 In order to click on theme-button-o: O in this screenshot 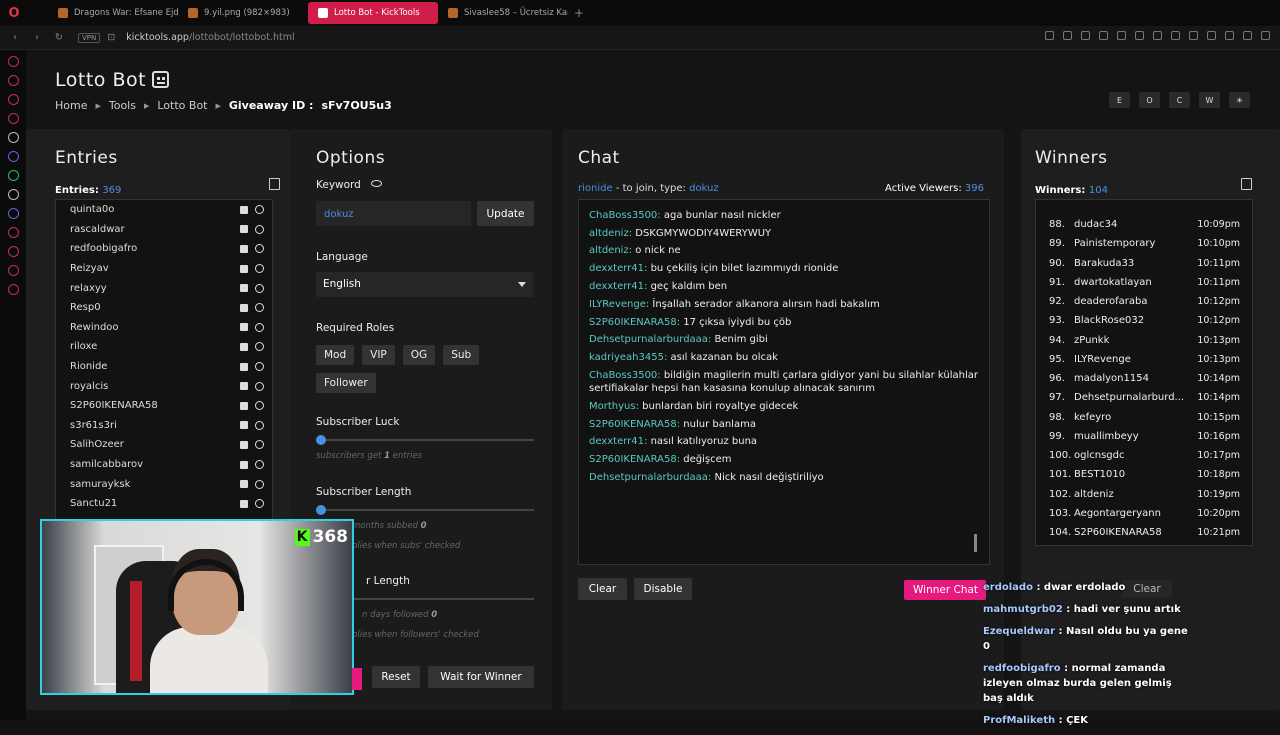, I will do `click(1149, 100)`.